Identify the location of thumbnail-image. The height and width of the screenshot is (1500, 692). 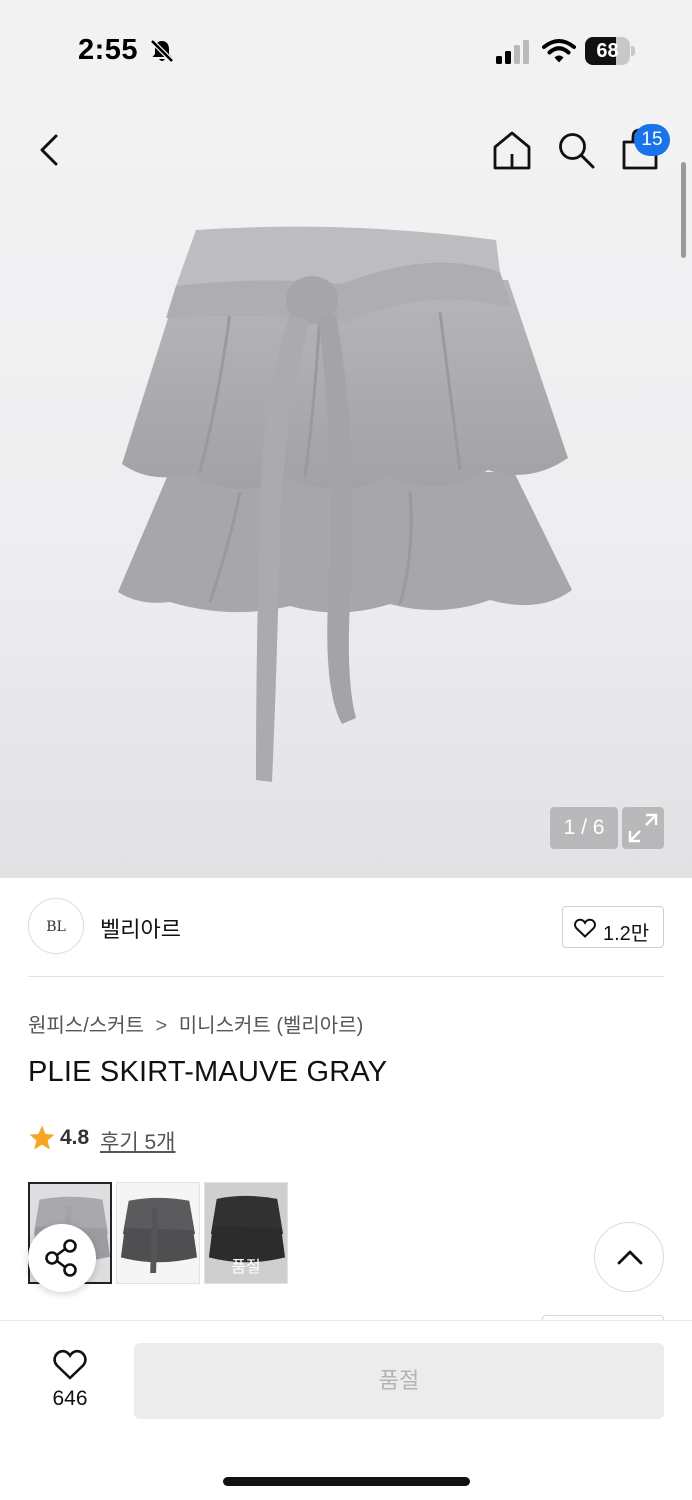
(159, 1235).